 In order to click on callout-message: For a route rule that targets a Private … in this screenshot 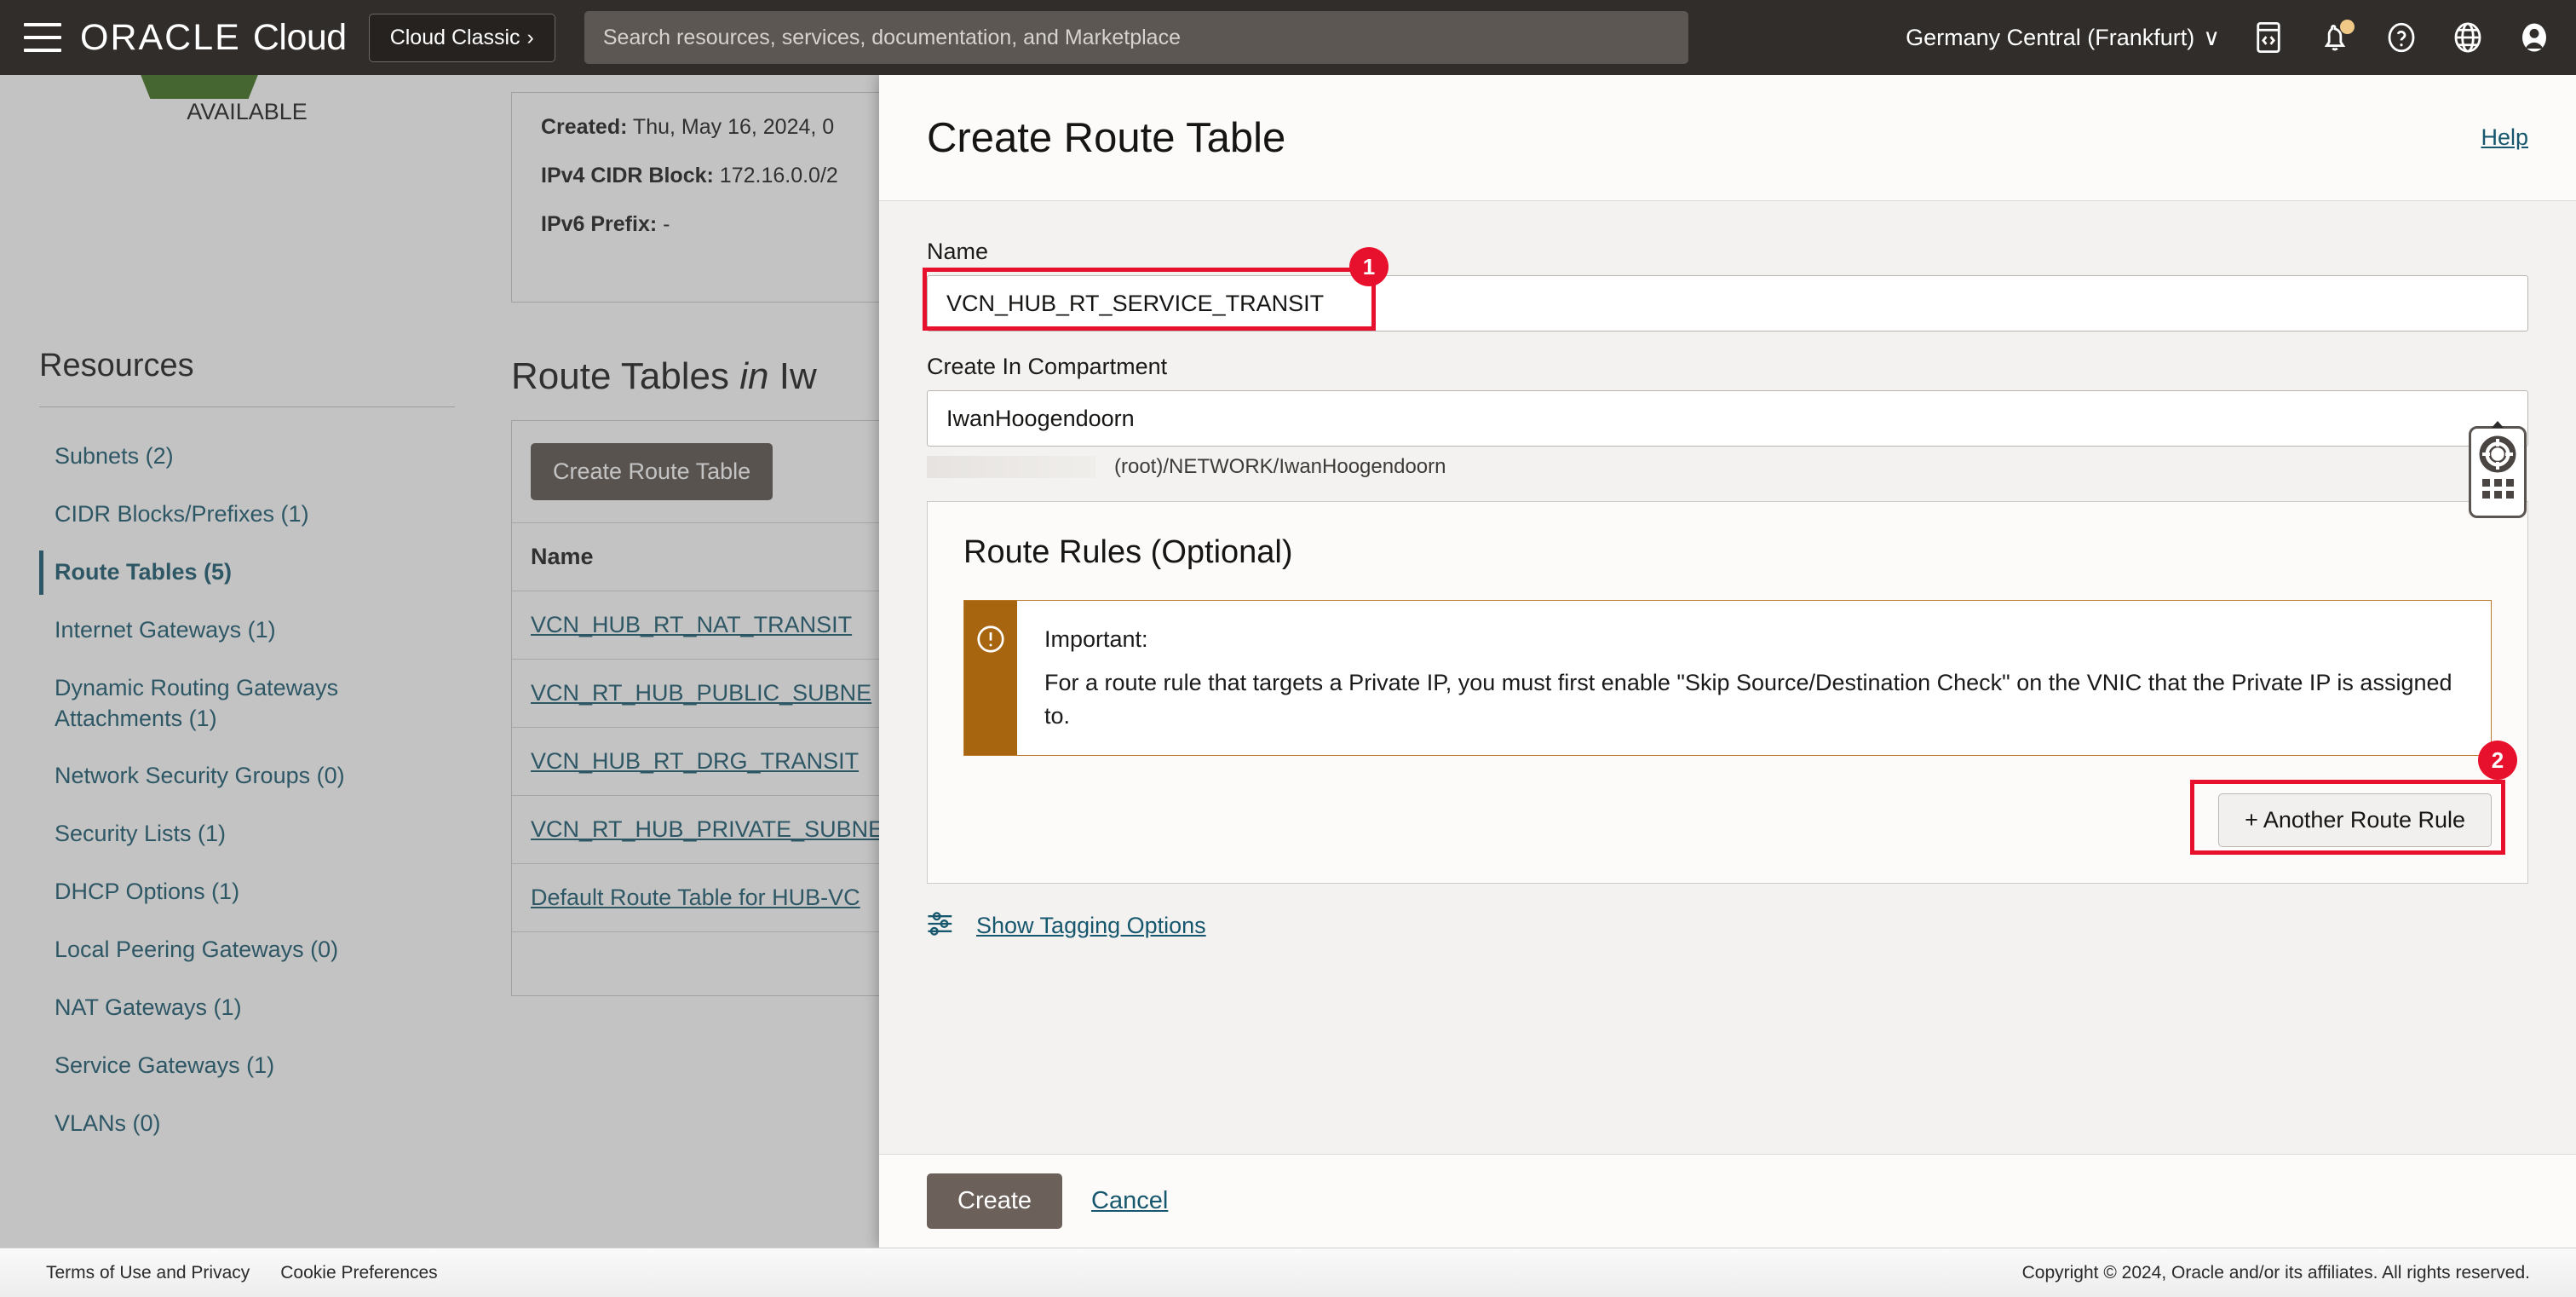, I will do `click(1748, 699)`.